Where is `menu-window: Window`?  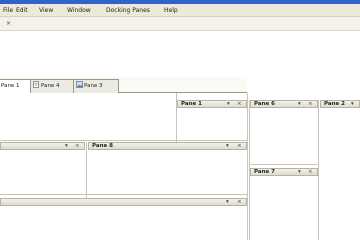 menu-window: Window is located at coordinates (79, 11).